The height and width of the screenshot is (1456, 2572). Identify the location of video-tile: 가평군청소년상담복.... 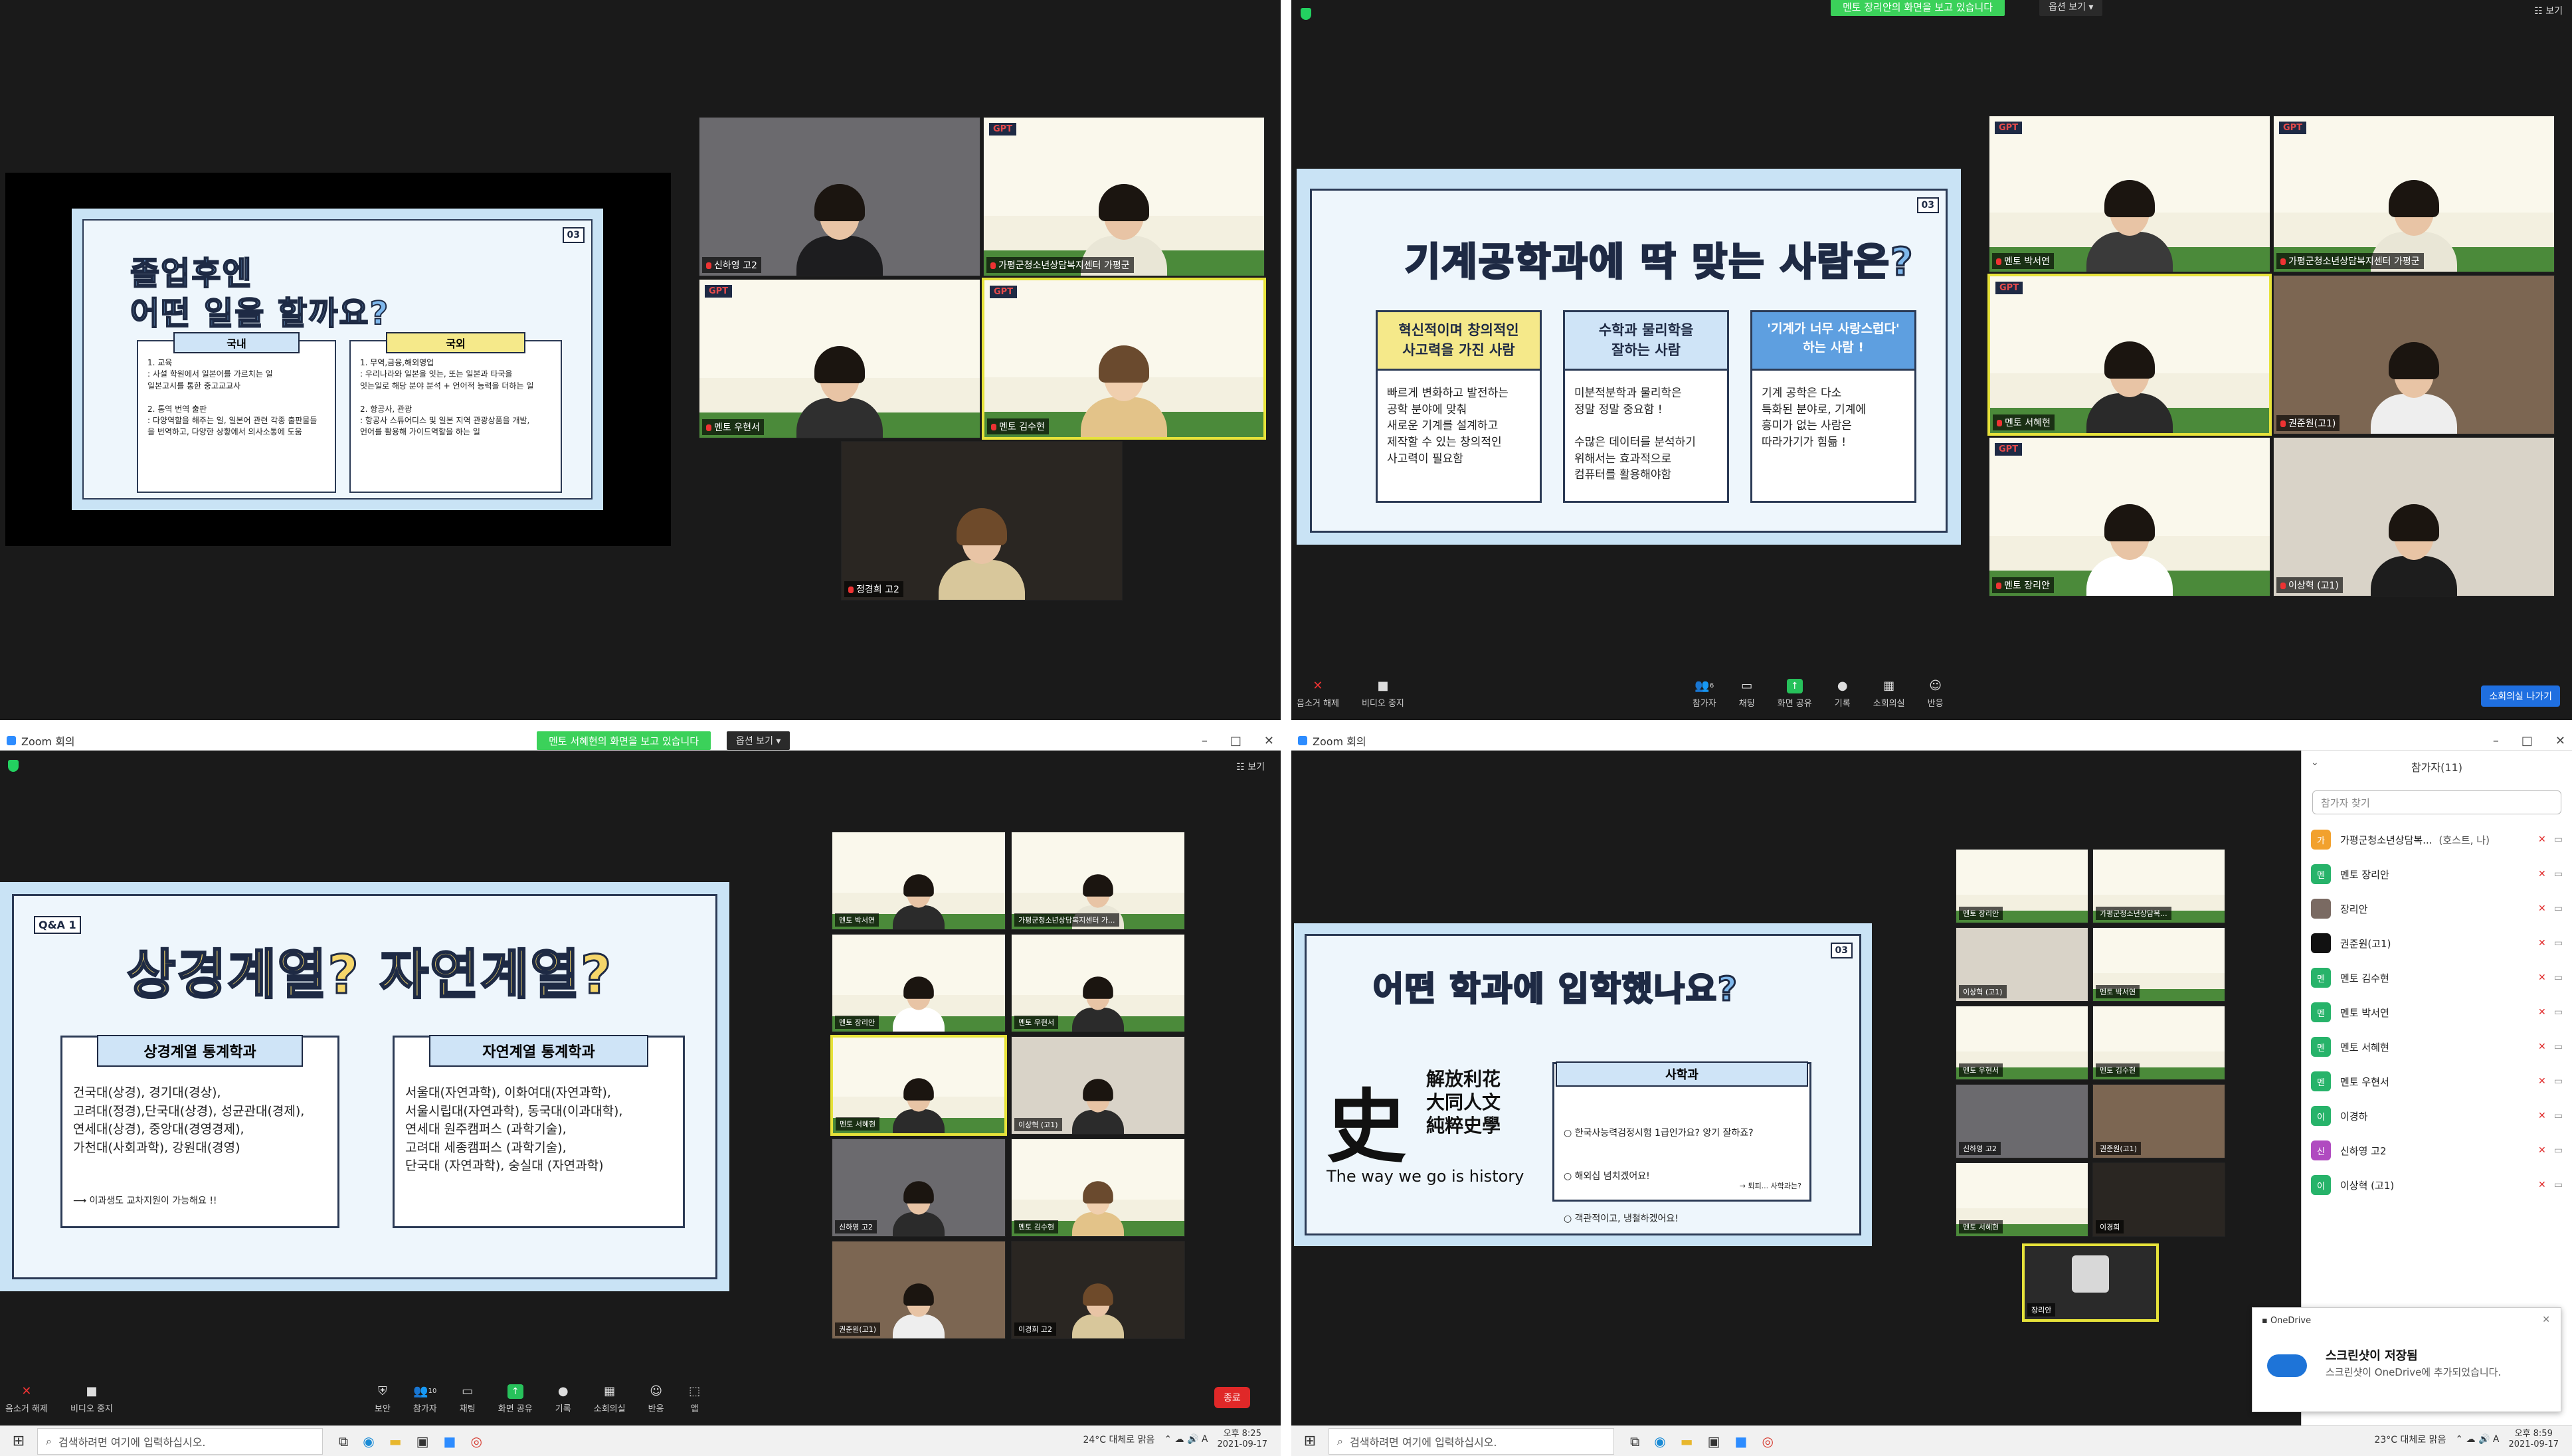
(2158, 886).